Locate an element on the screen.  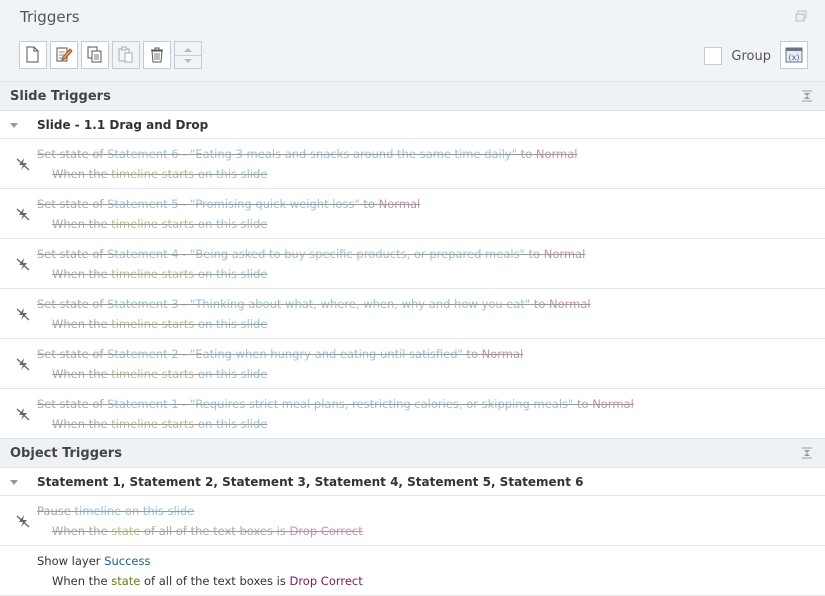
trigger-action: Pause timeline on this slide is located at coordinates (115, 511).